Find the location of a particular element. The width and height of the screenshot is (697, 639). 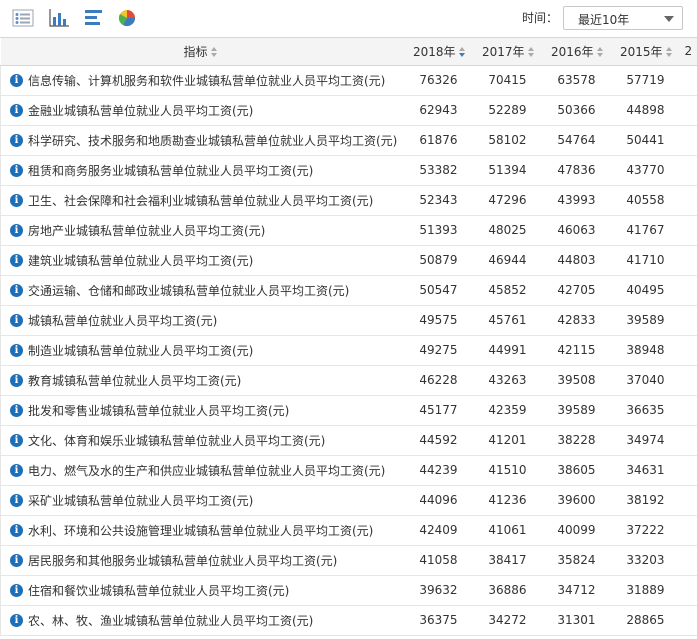

indicator-name: 文化、体育和娱乐业城镇私营单位就业人员平均工资(元) is located at coordinates (176, 441).